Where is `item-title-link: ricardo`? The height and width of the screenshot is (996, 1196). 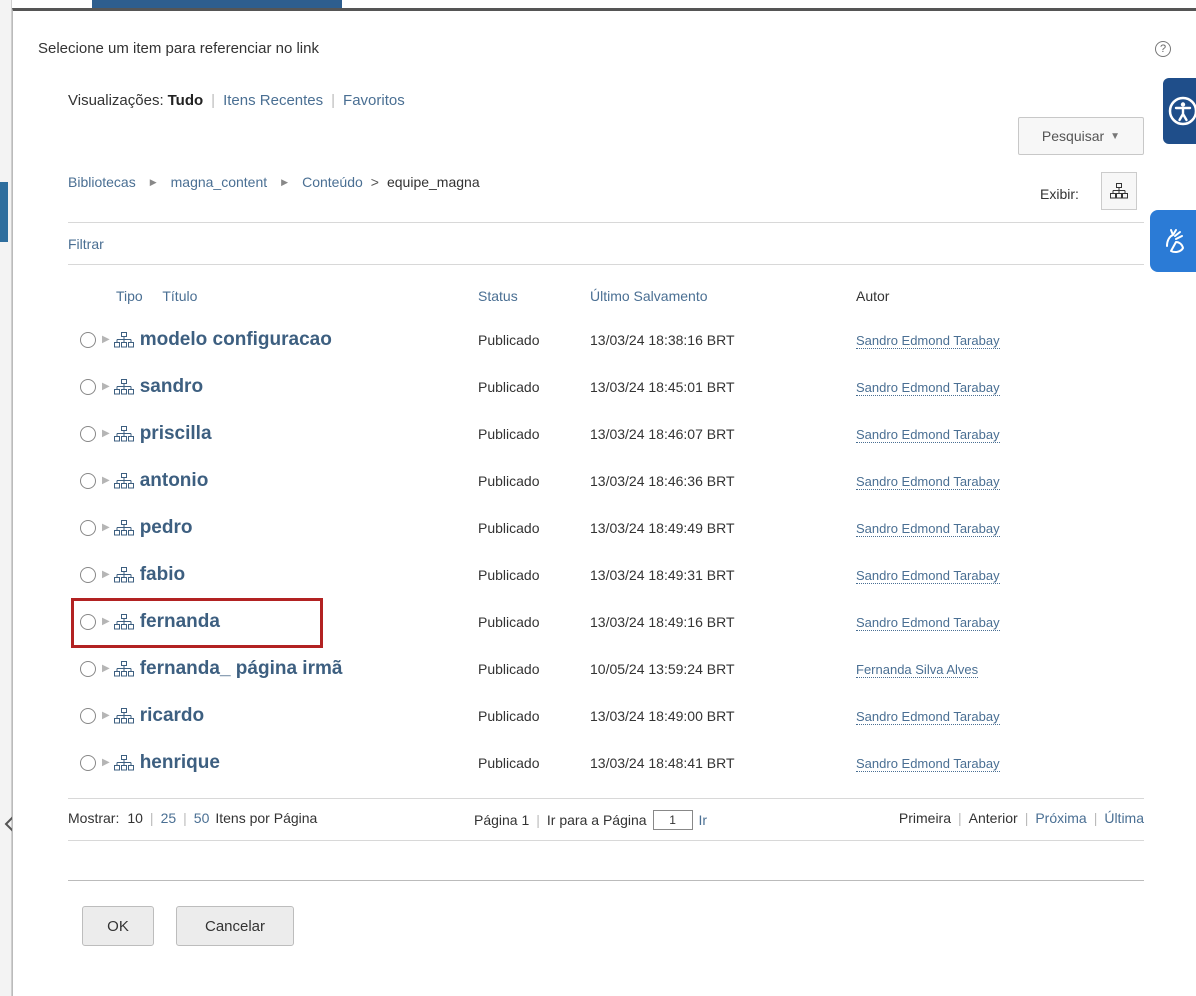 item-title-link: ricardo is located at coordinates (172, 716).